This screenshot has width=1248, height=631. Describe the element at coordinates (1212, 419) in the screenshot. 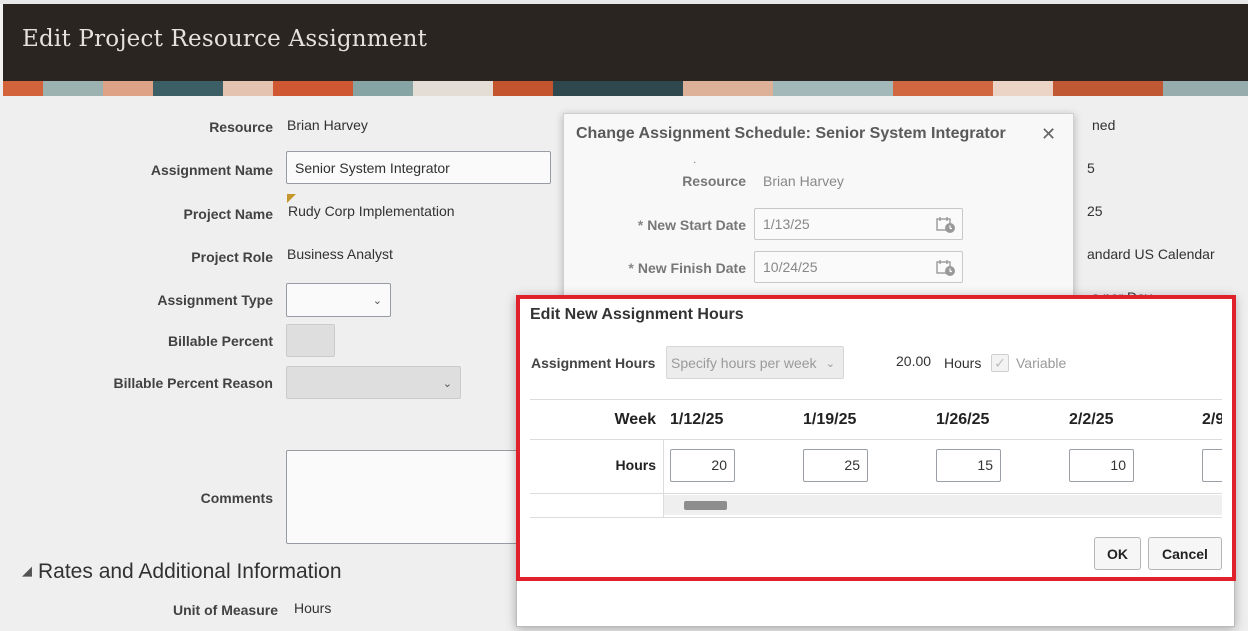

I see `week-column-header: 2/9/25` at that location.